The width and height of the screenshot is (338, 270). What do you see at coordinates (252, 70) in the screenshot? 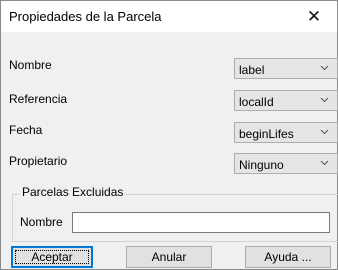
I see `nombre-select-value: label` at bounding box center [252, 70].